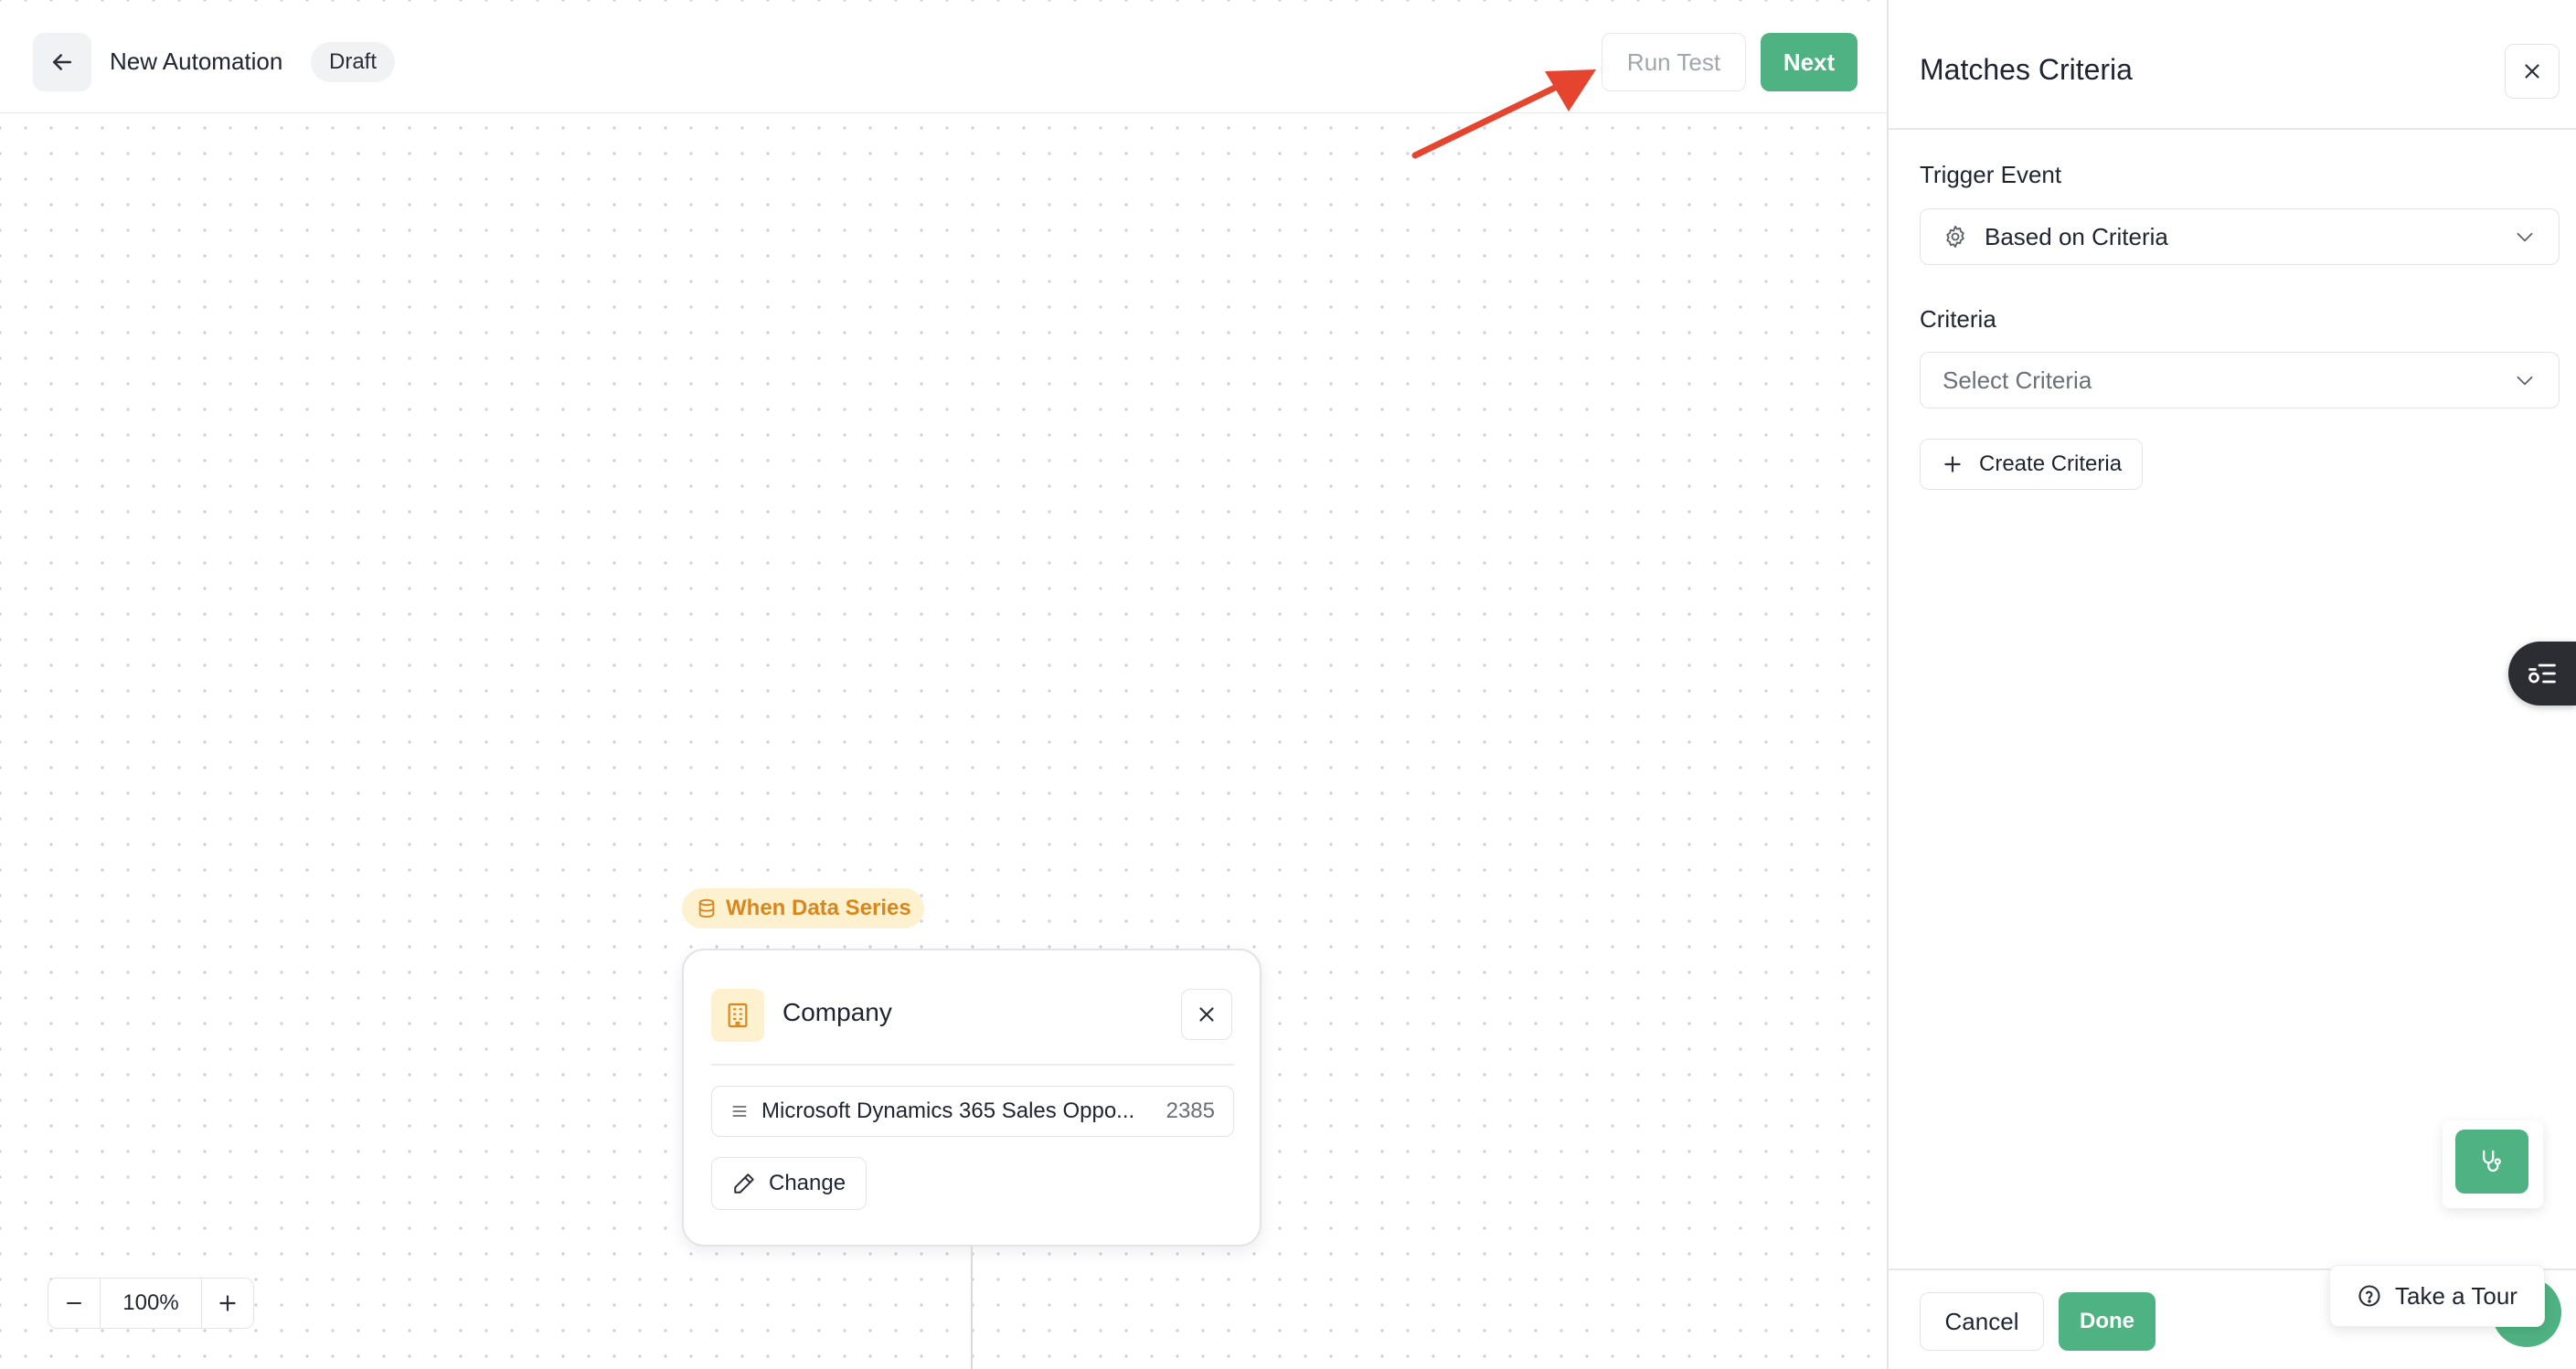  What do you see at coordinates (818, 908) in the screenshot?
I see `trigger-tag-label: When Data Series` at bounding box center [818, 908].